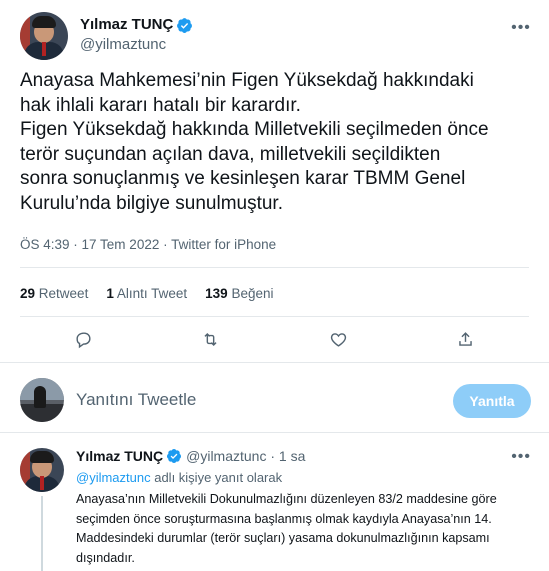 This screenshot has height=571, width=549. I want to click on reply-composer: Yanıtını Tweetle Yanıtla, so click(274, 401).